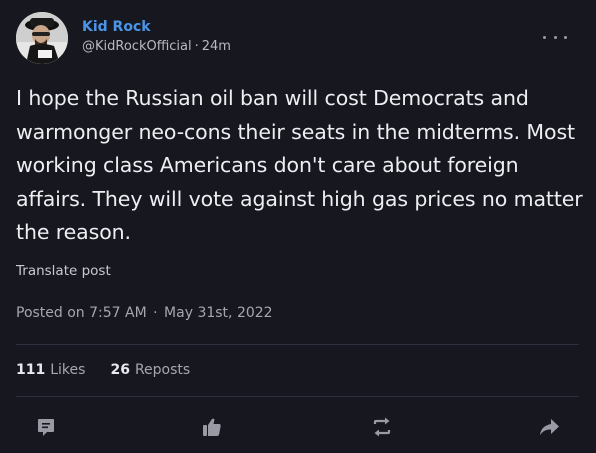  Describe the element at coordinates (137, 46) in the screenshot. I see `author-handle: @KidRockOfficial` at that location.